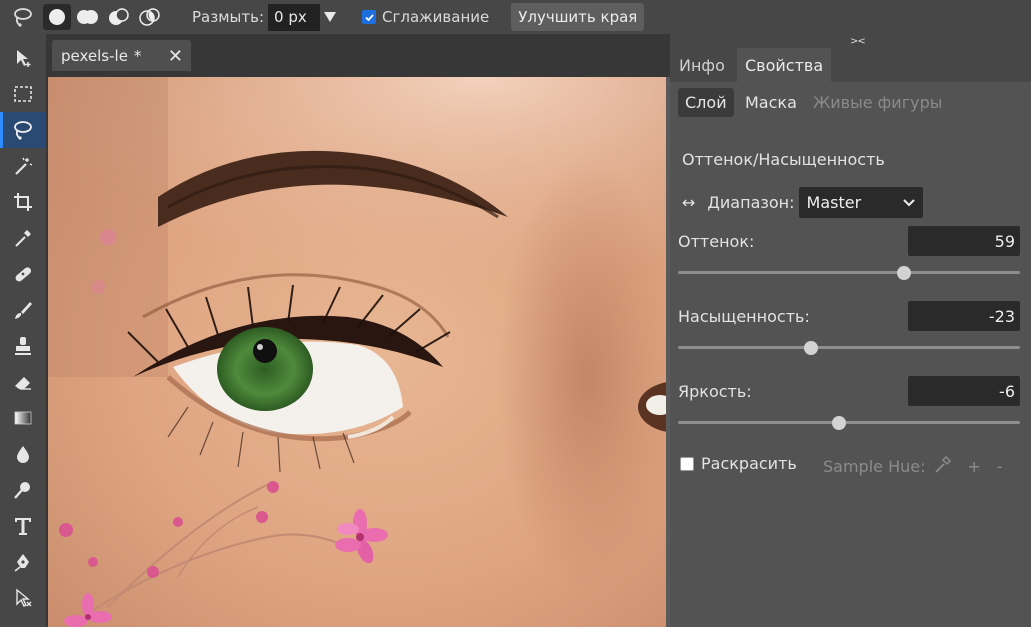  I want to click on magic-wand-icon, so click(23, 166).